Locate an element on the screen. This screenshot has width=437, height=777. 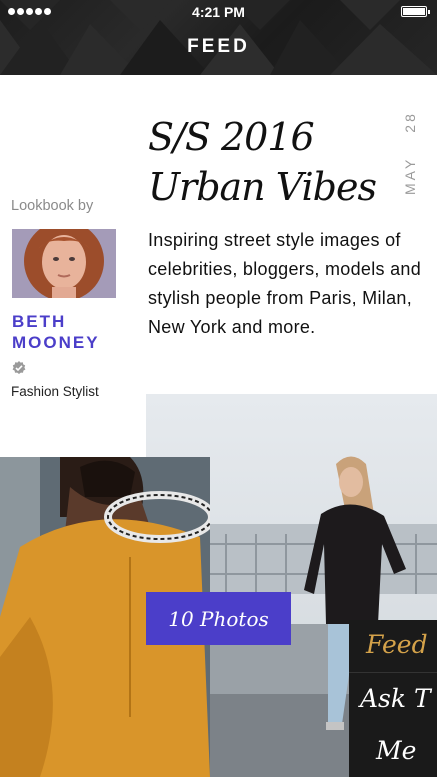
date-day: 28 is located at coordinates (410, 122).